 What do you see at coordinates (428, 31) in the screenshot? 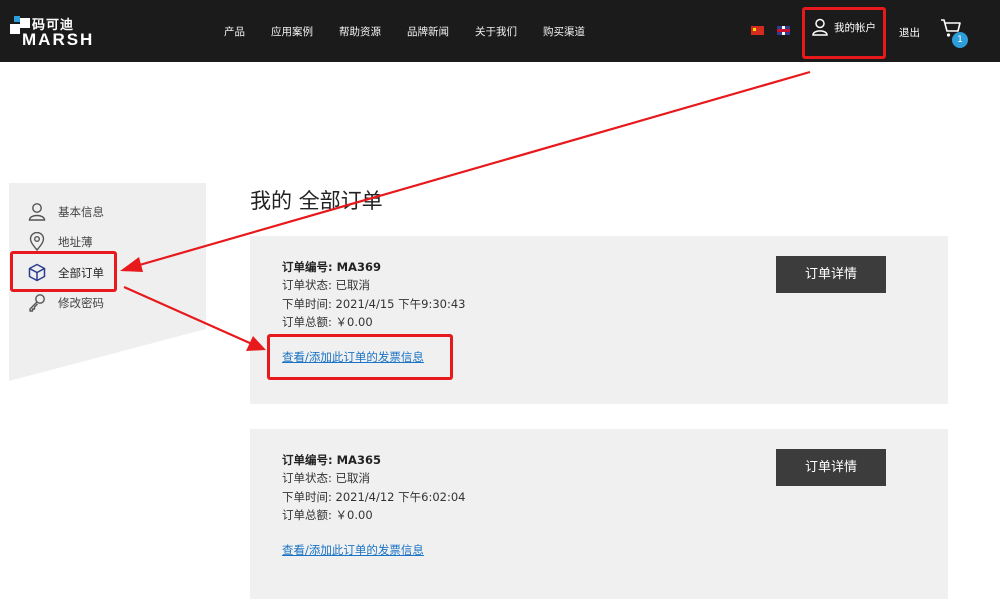
I see `nav-item-news: 品牌新闻` at bounding box center [428, 31].